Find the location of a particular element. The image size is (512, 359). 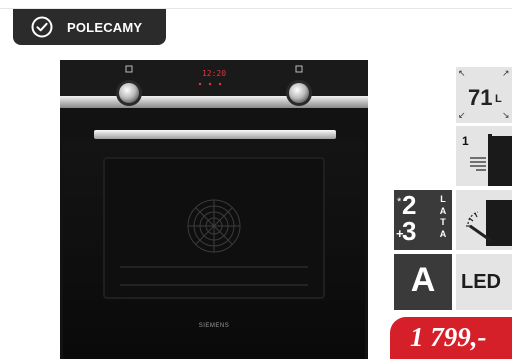

oven-brand: SIEMENS is located at coordinates (214, 326).